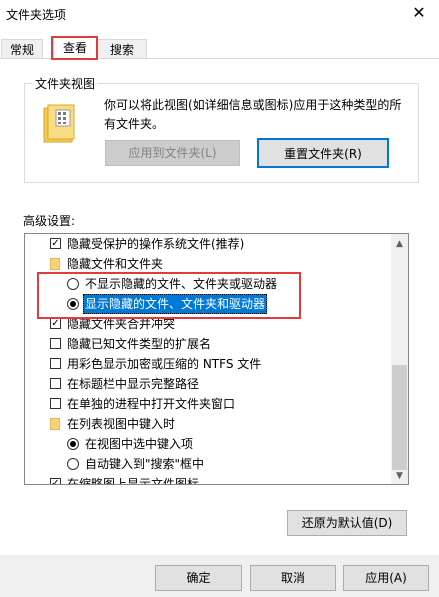 Image resolution: width=439 pixels, height=597 pixels. I want to click on apply-button: 应用(A), so click(386, 578).